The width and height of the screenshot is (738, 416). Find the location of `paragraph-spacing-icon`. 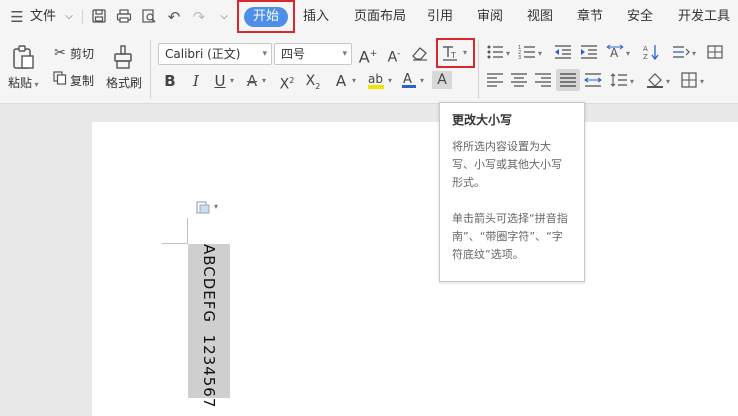

paragraph-spacing-icon is located at coordinates (681, 54).